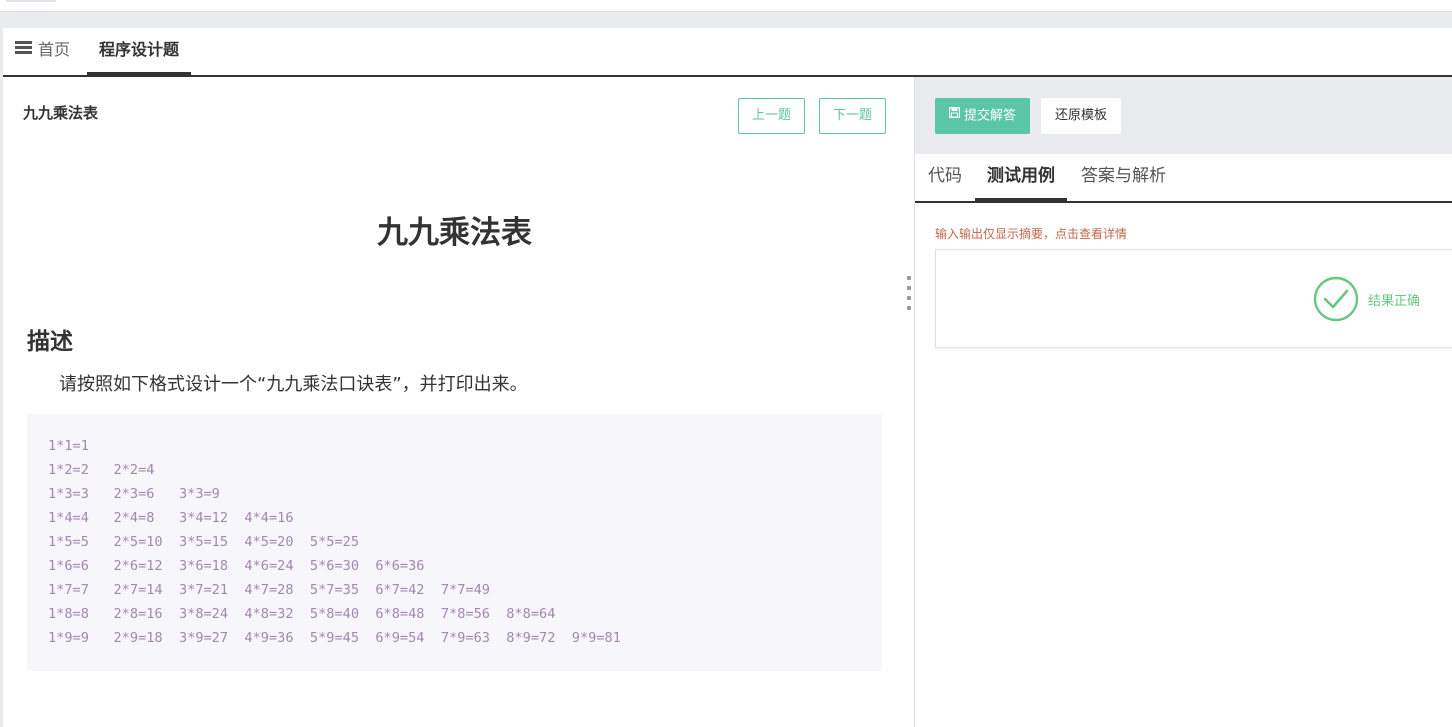  What do you see at coordinates (134, 494) in the screenshot?
I see `code-line: 1*3=3 2*3=6 3*3=9` at bounding box center [134, 494].